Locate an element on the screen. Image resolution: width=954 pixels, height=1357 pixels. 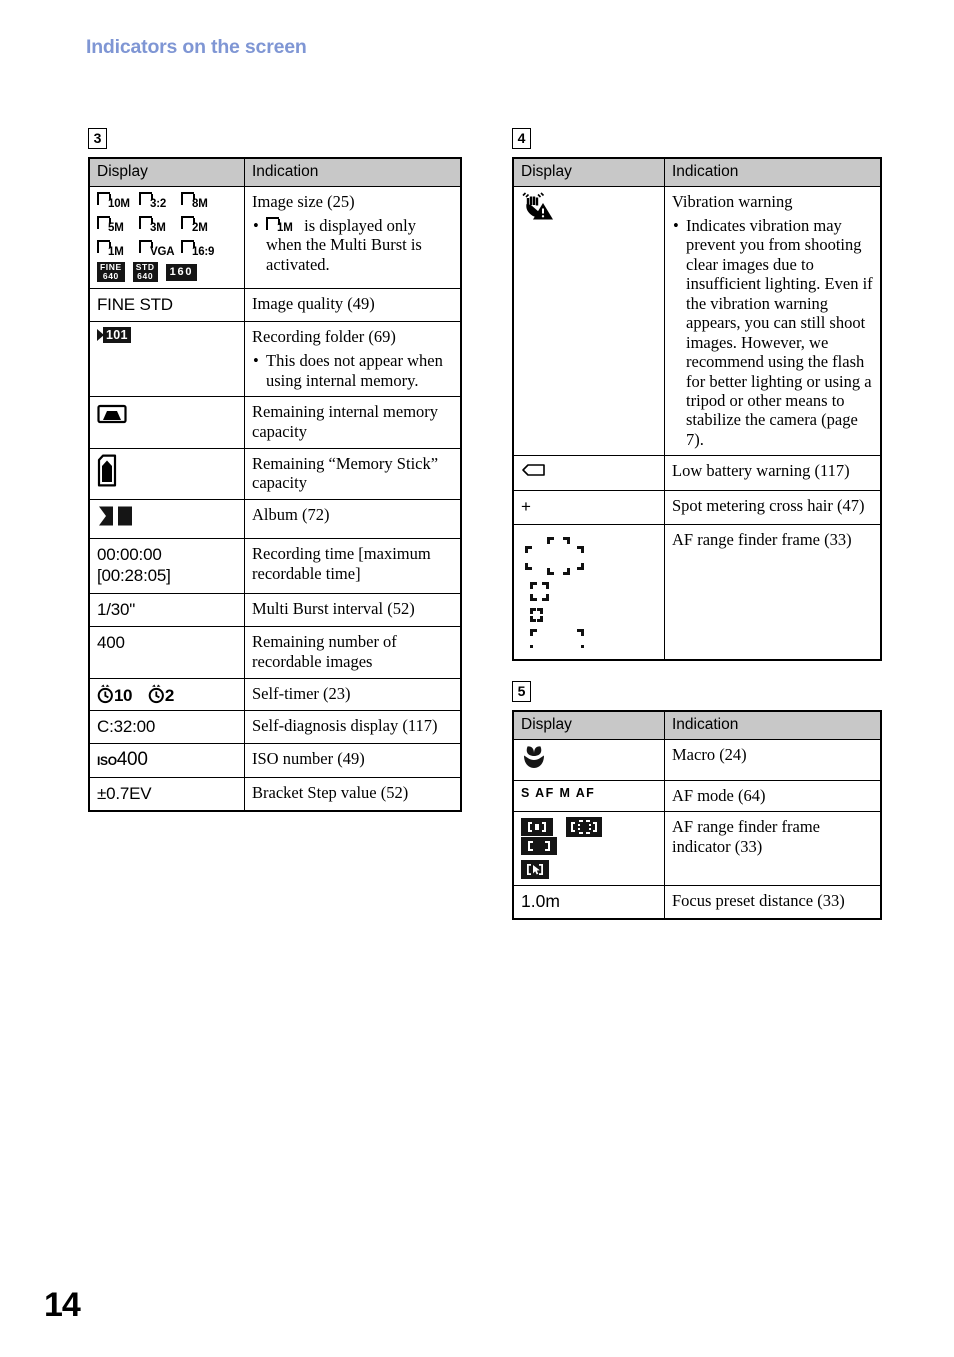
self-timer-10-icon: 10 is located at coordinates (114, 694).